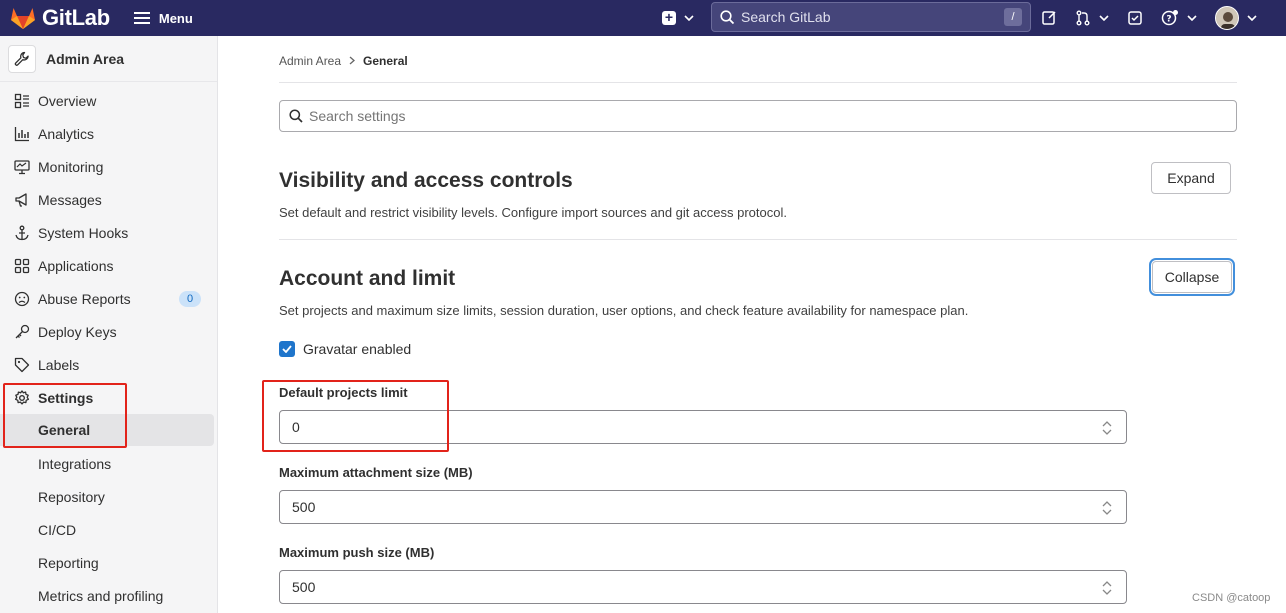 Image resolution: width=1286 pixels, height=613 pixels. I want to click on admin-wrench-icon, so click(22, 58).